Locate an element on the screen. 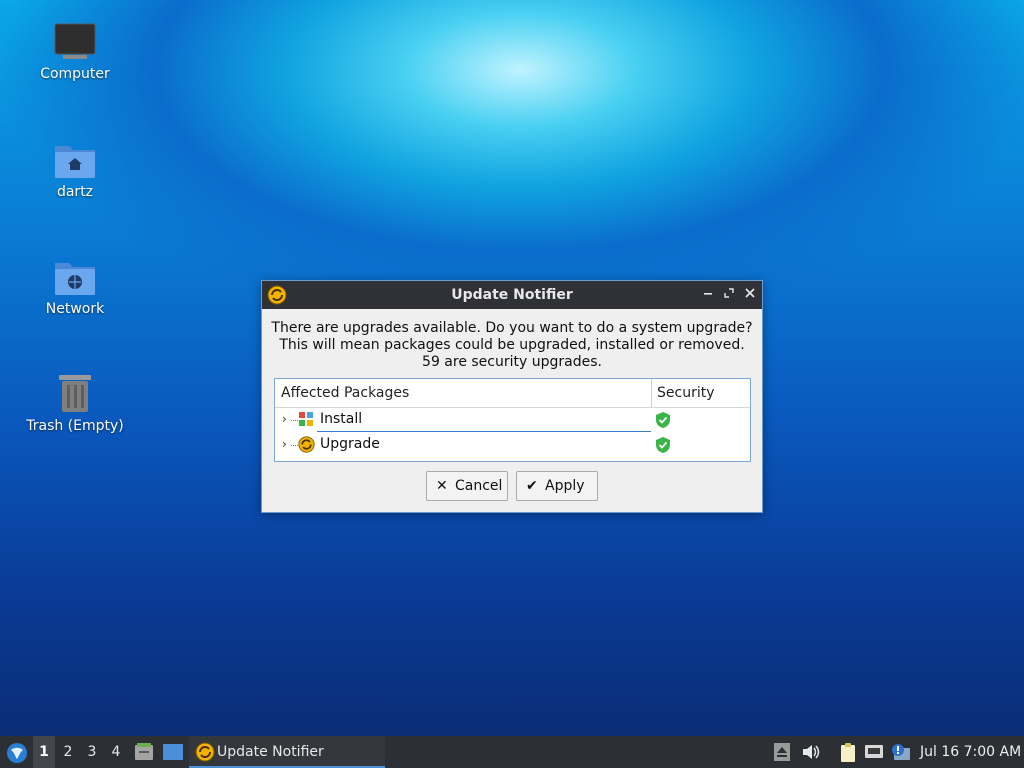  apply-button: ✔ Apply is located at coordinates (557, 486).